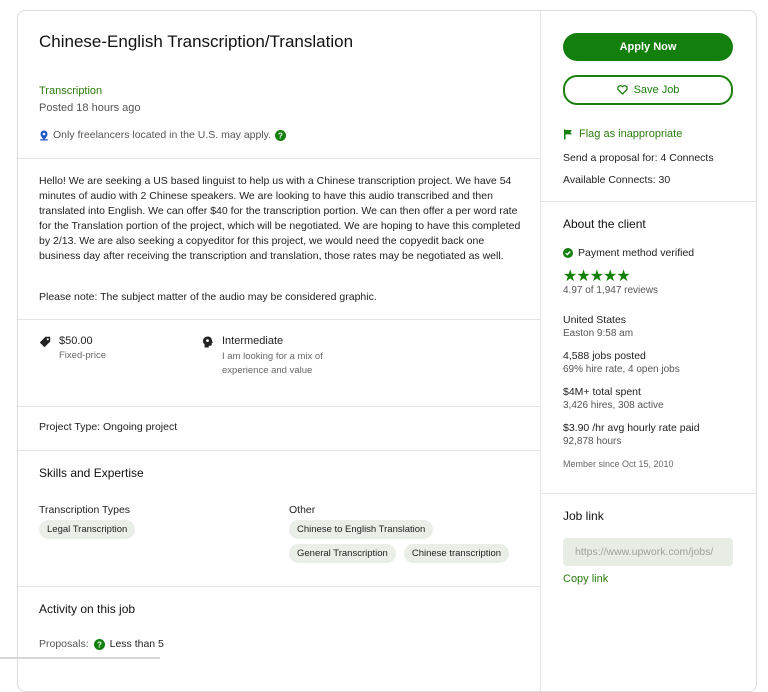 The width and height of the screenshot is (768, 692). Describe the element at coordinates (302, 510) in the screenshot. I see `skills-group2-title: Other` at that location.